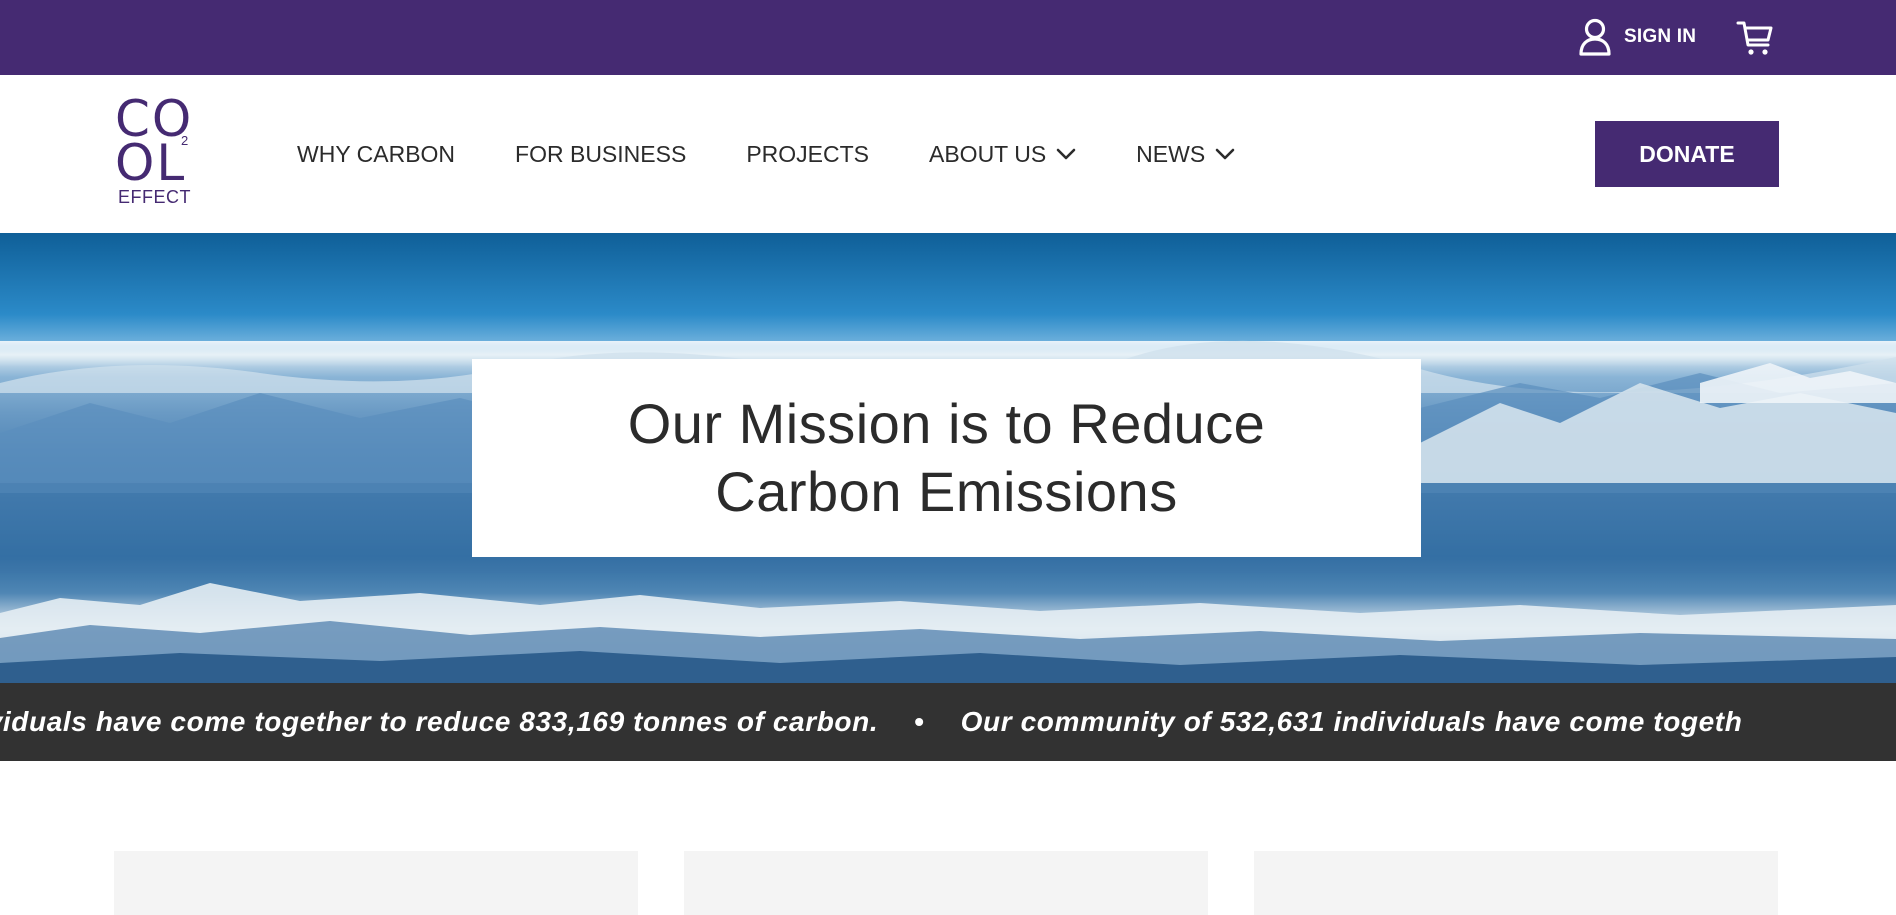  Describe the element at coordinates (154, 197) in the screenshot. I see `logo-line-3: EFFECT` at that location.